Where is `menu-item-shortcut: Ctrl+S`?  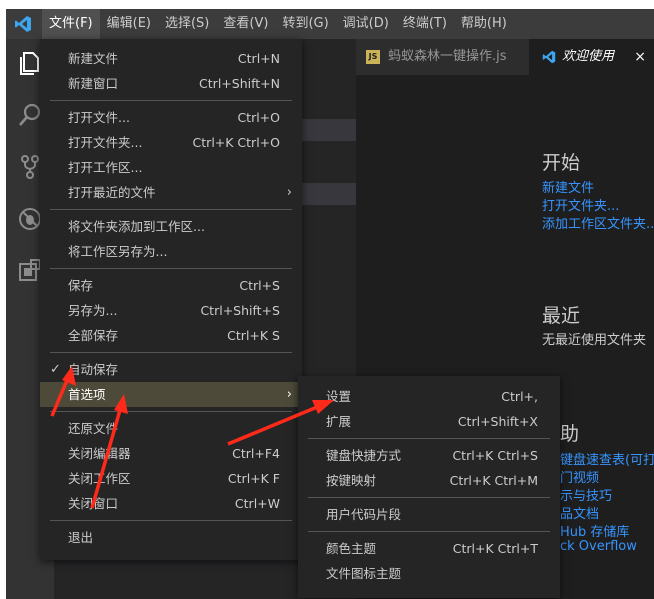
menu-item-shortcut: Ctrl+S is located at coordinates (259, 285).